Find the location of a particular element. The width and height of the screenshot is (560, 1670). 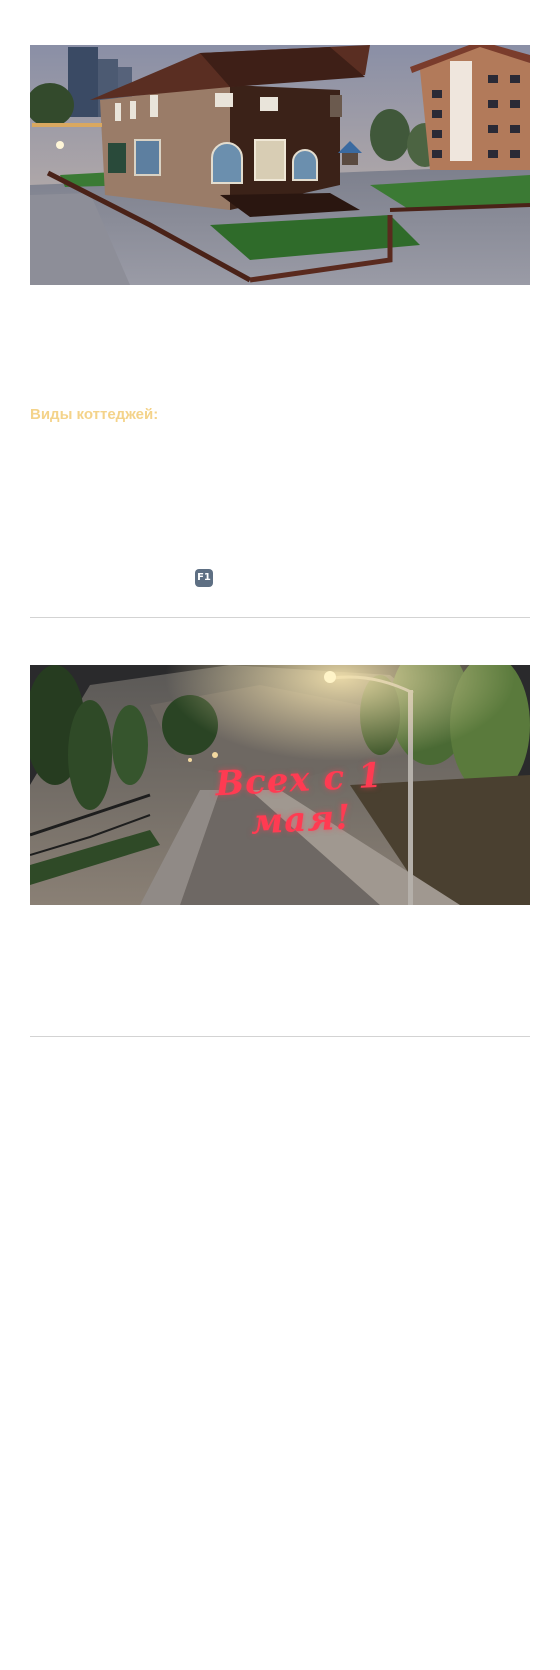

post2-body-faint is located at coordinates (280, 960).